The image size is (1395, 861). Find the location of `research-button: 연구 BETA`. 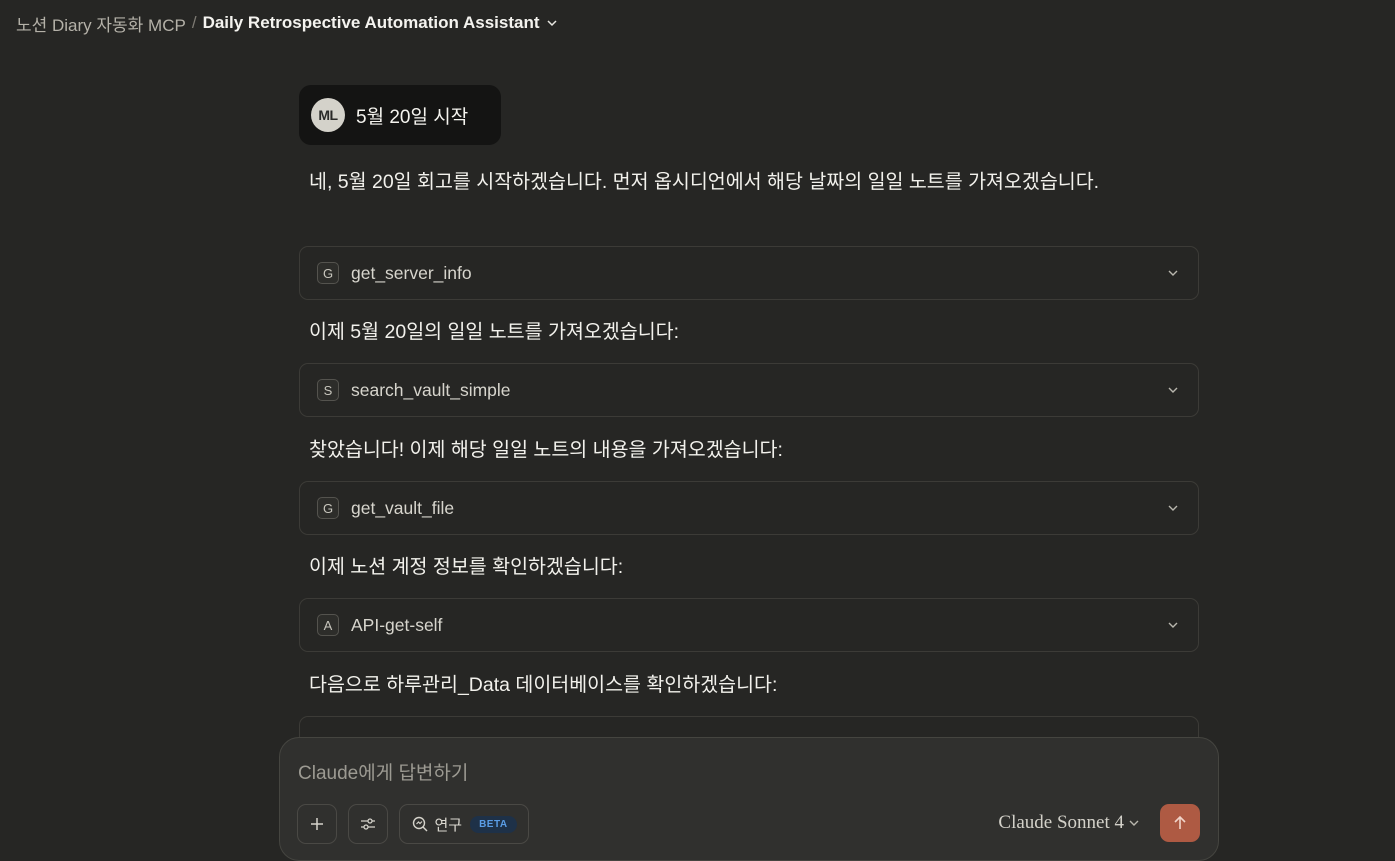

research-button: 연구 BETA is located at coordinates (464, 824).